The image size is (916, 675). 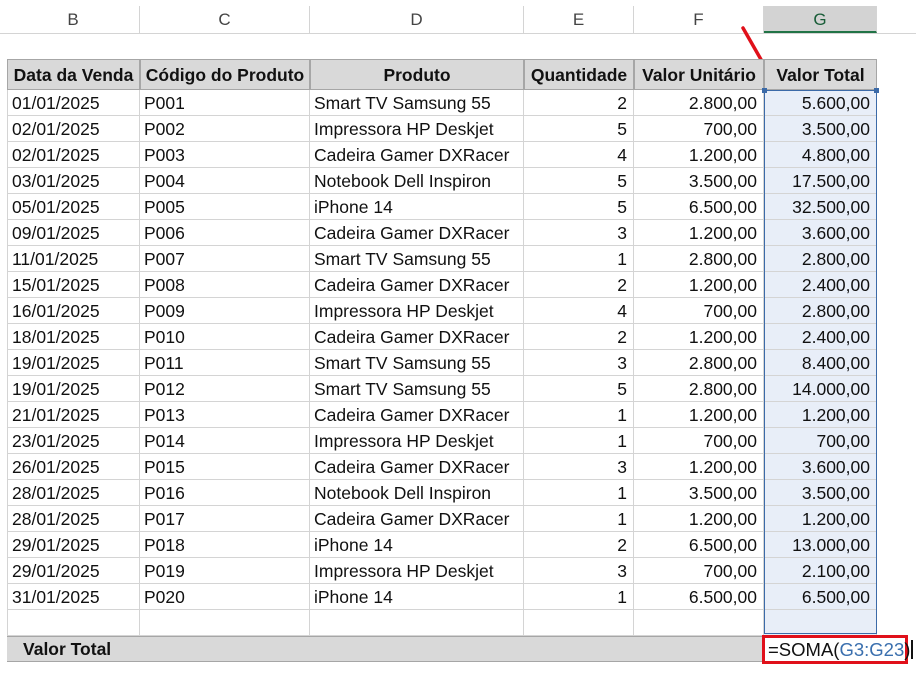 I want to click on cell-codigo: P014, so click(x=225, y=441).